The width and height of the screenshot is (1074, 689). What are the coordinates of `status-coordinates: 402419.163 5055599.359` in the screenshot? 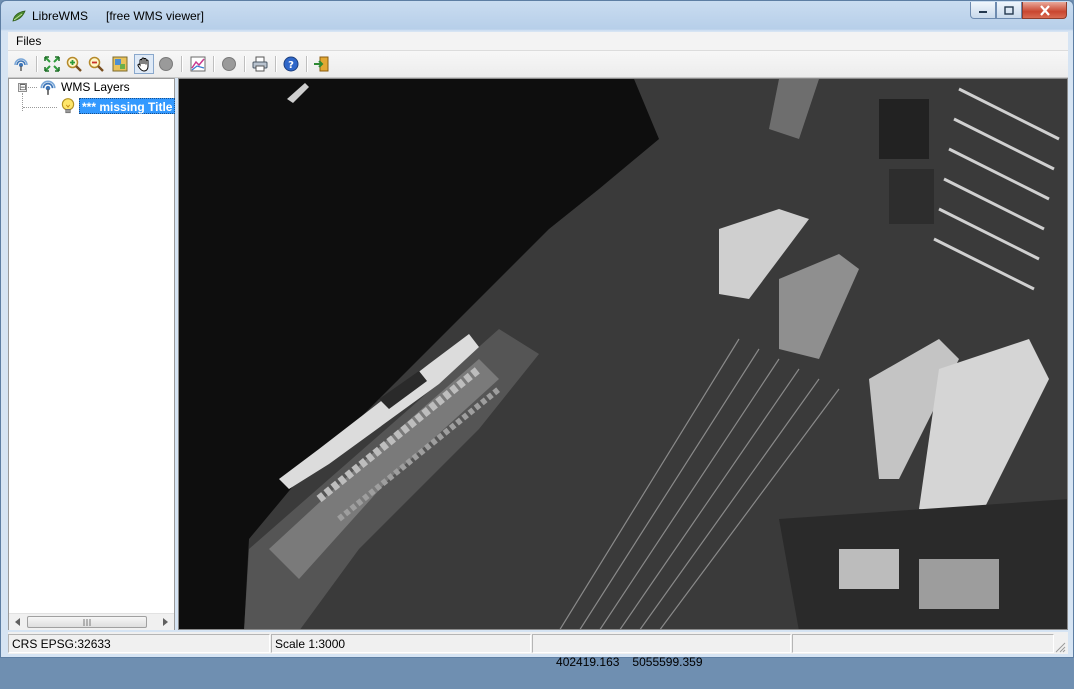 It's located at (661, 651).